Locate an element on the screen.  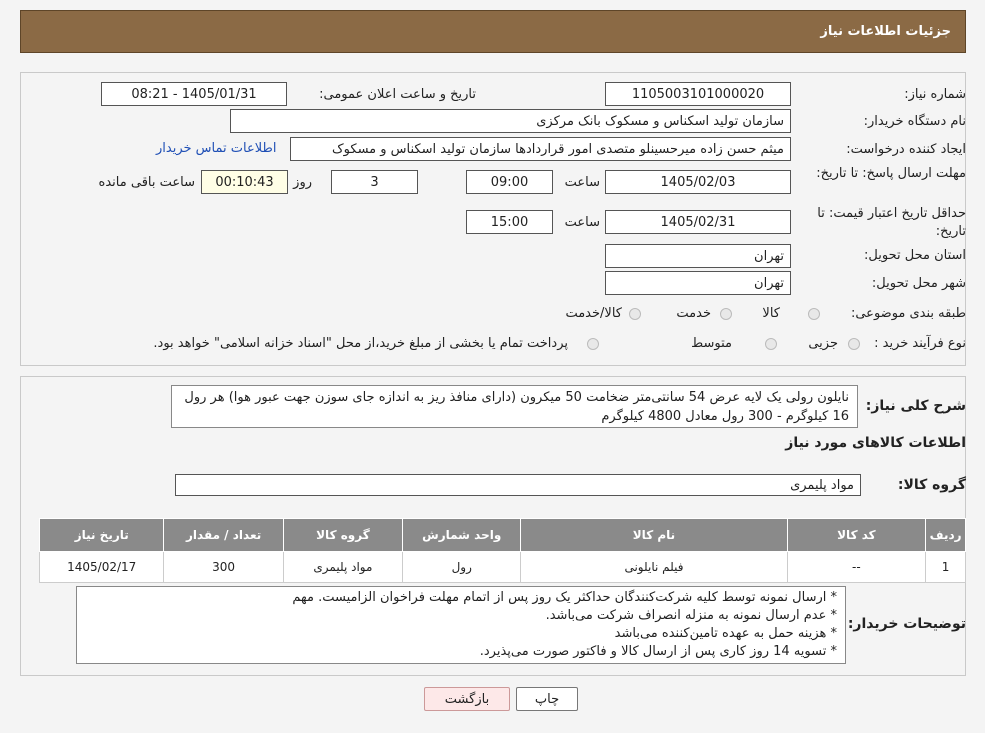
category-service-radio is located at coordinates (726, 314).